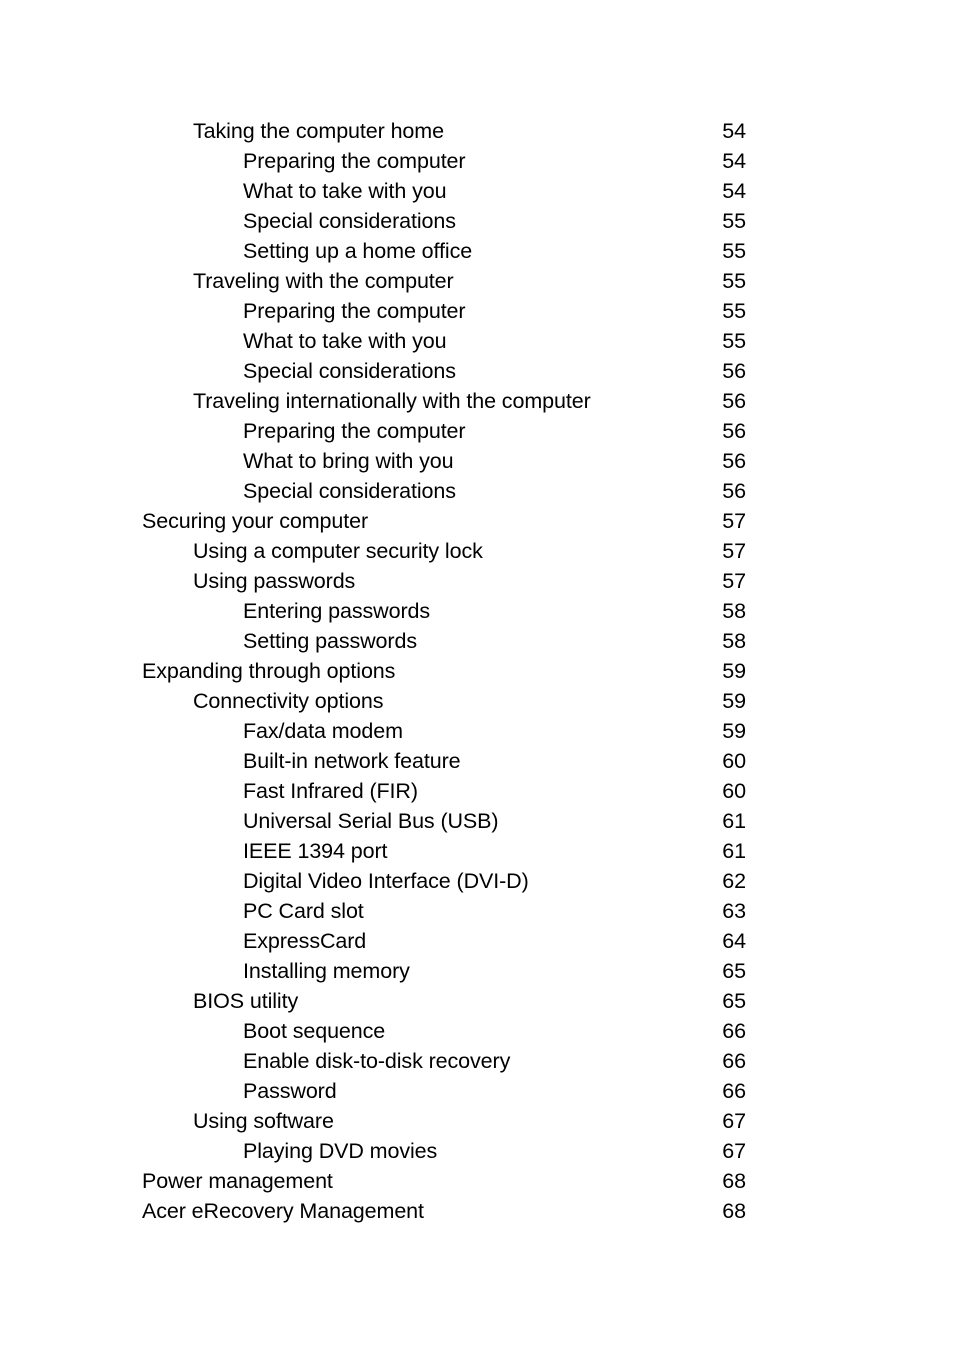 The width and height of the screenshot is (954, 1369). Describe the element at coordinates (246, 1001) in the screenshot. I see `toc-entry-title: BIOS utility` at that location.